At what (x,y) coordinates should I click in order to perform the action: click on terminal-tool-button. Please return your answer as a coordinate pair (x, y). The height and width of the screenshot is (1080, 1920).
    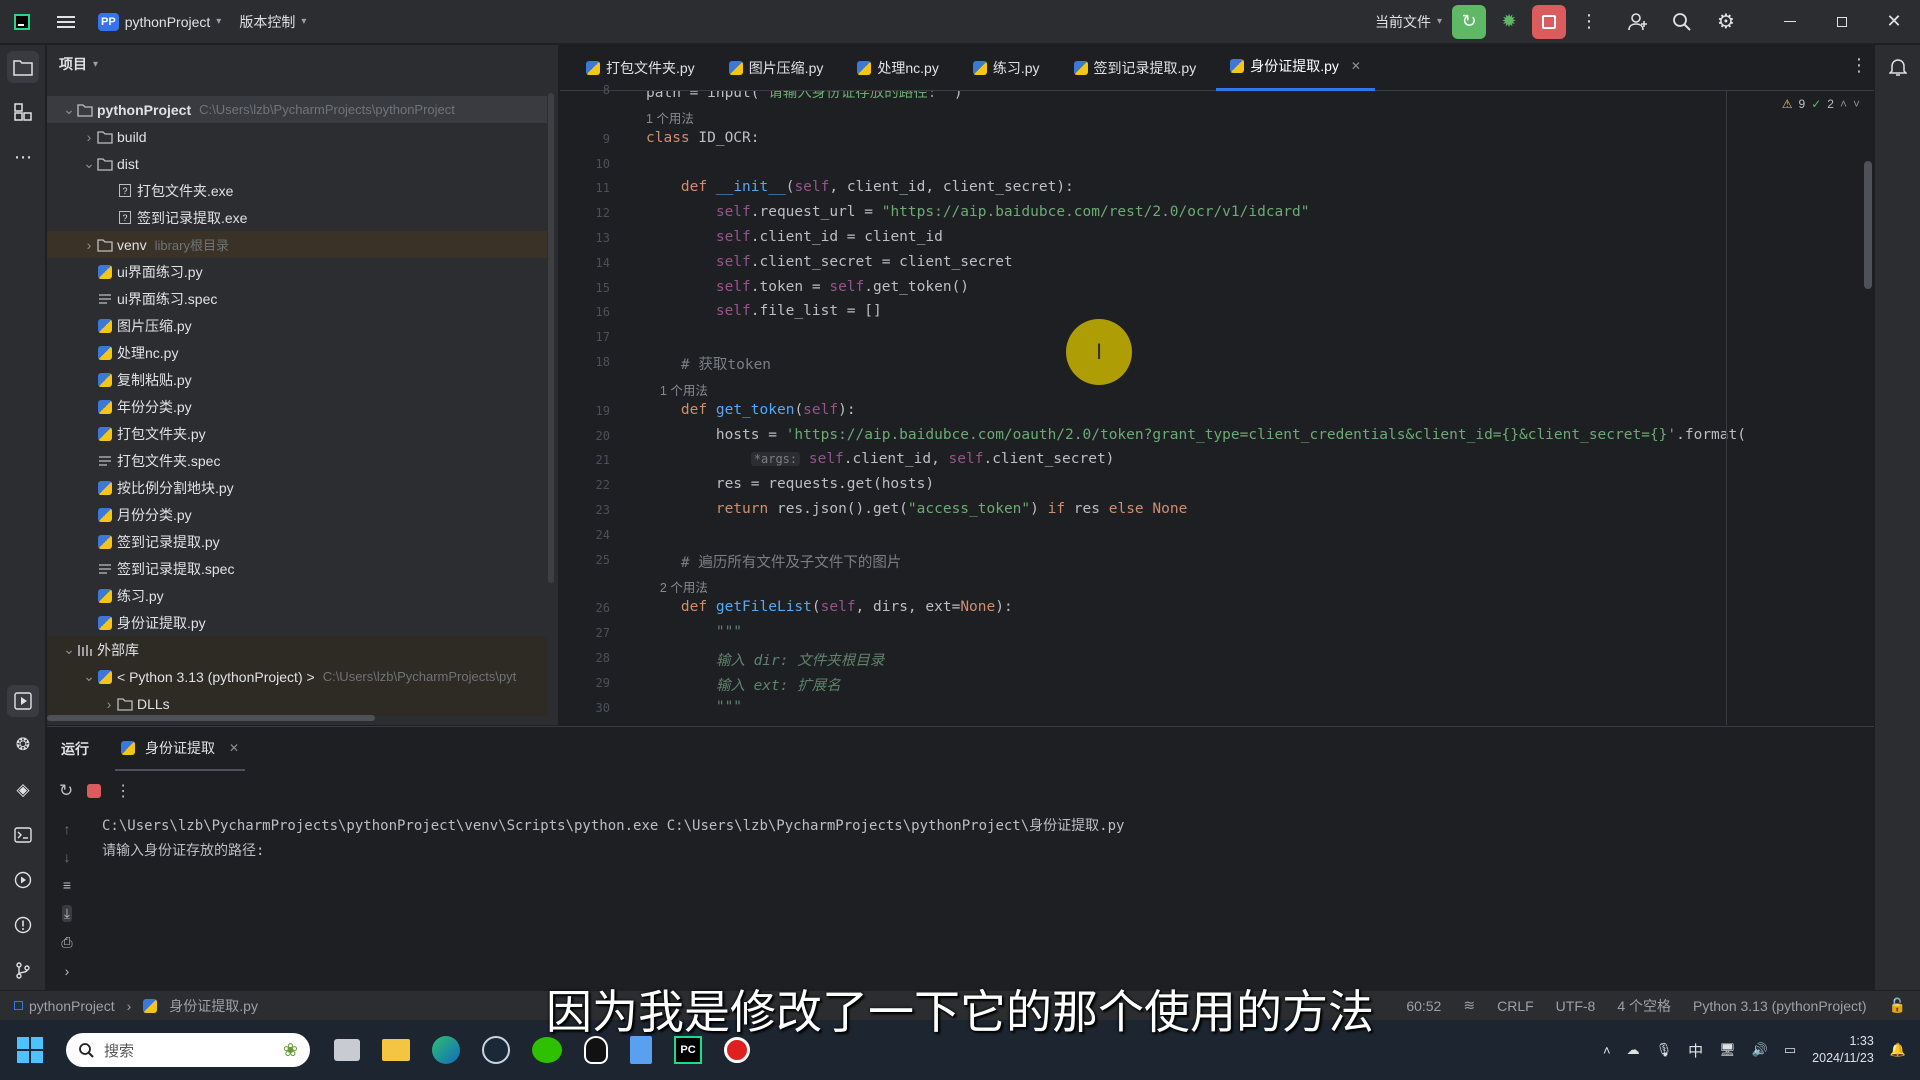
    Looking at the image, I should click on (23, 835).